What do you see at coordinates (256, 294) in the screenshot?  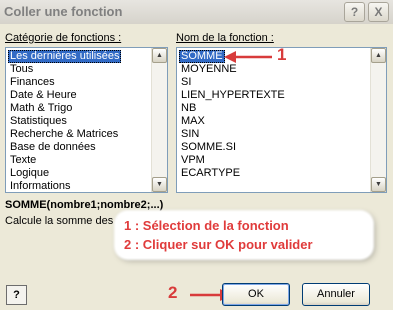 I see `ok-button: OK` at bounding box center [256, 294].